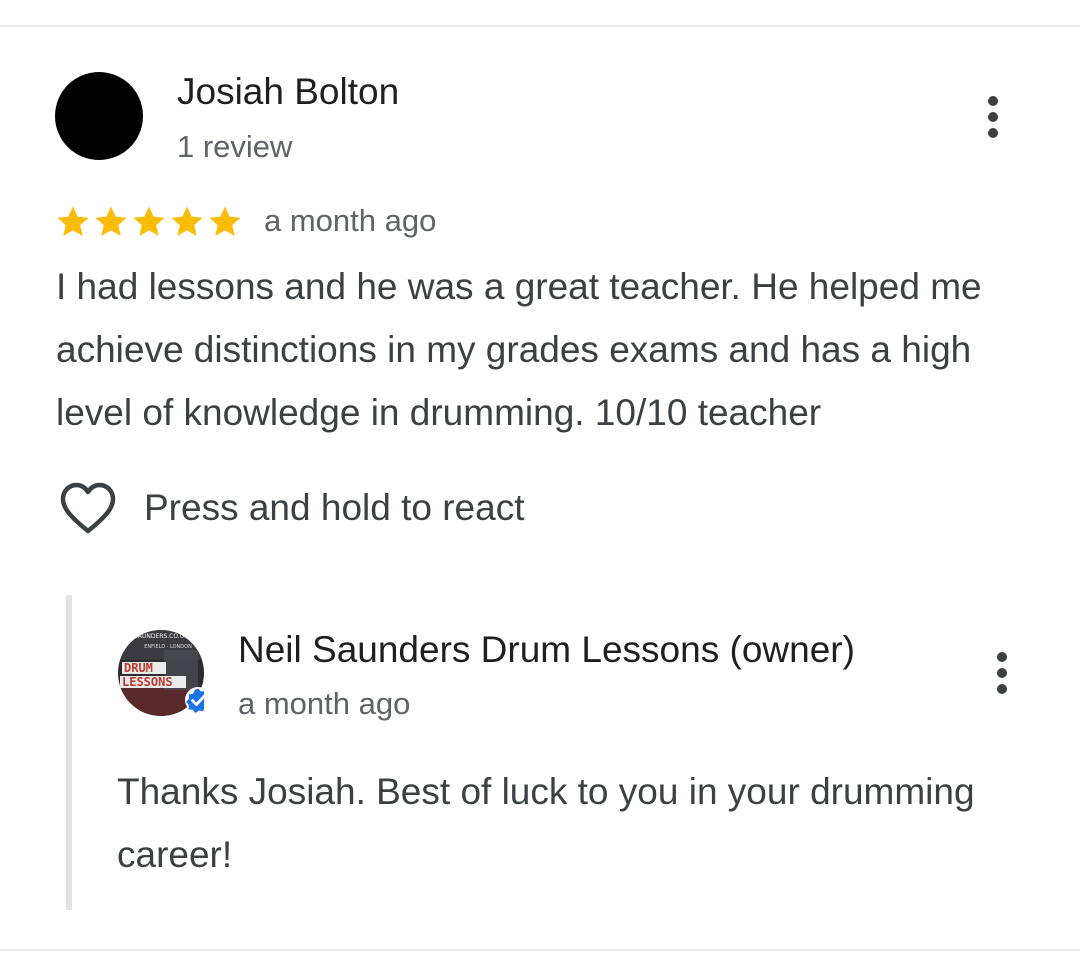 The height and width of the screenshot is (954, 1080). What do you see at coordinates (99, 116) in the screenshot?
I see `reviewer-avatar` at bounding box center [99, 116].